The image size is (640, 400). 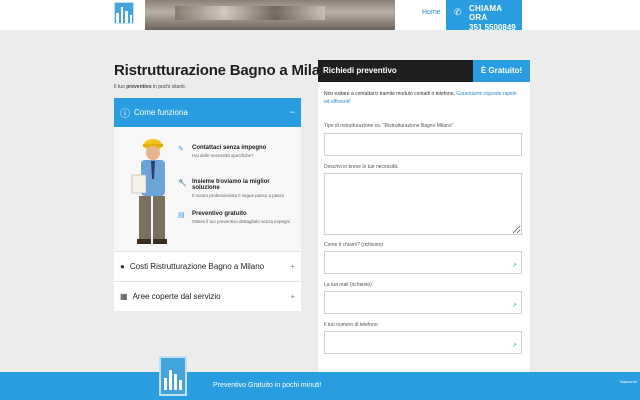 What do you see at coordinates (181, 149) in the screenshot?
I see `pencil-icon: ✎` at bounding box center [181, 149].